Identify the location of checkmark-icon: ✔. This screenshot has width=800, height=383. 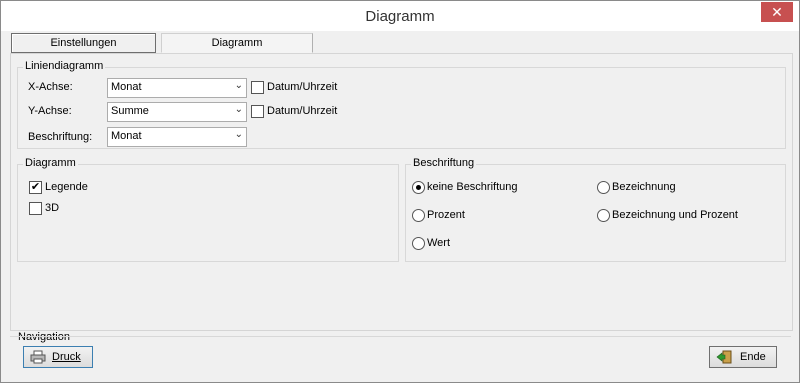
(35, 187).